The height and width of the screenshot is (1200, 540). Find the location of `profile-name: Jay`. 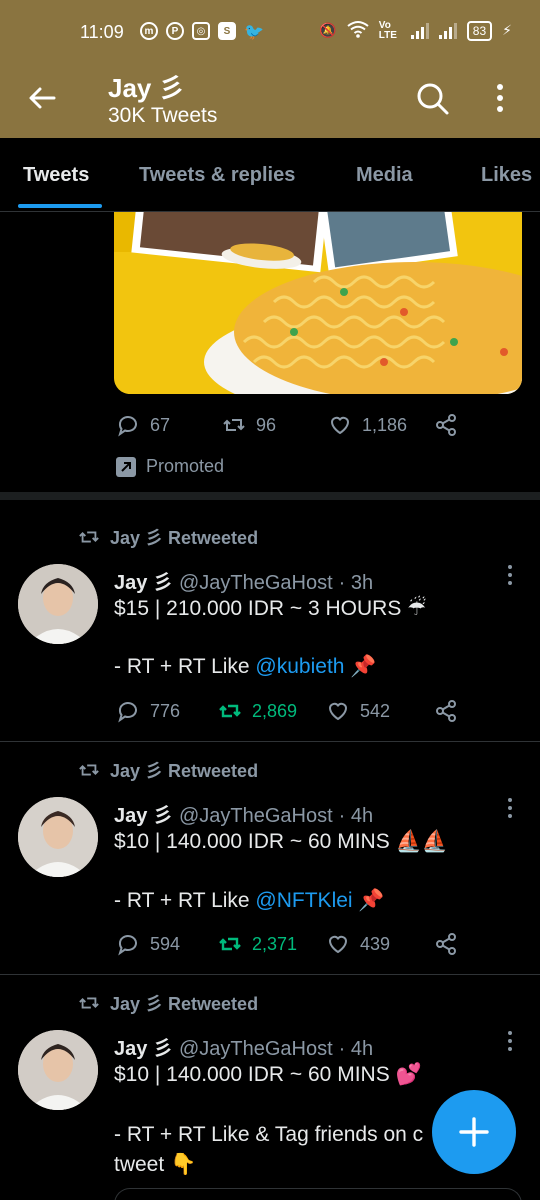

profile-name: Jay is located at coordinates (130, 88).